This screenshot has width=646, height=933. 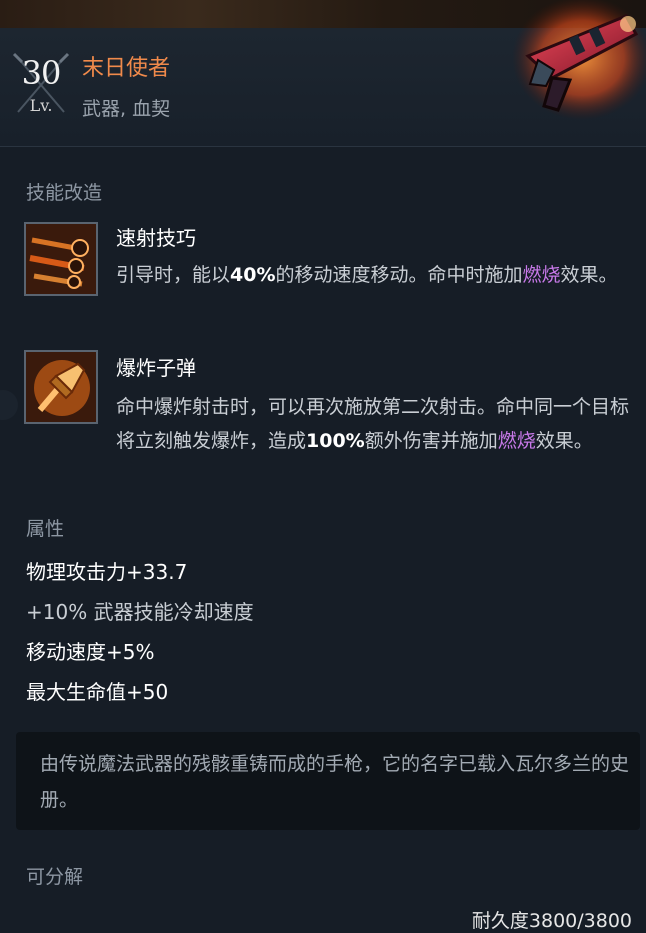 I want to click on lore-box: 由传说魔法武器的残骸重铸而成的手枪，它的名字已载入瓦尔多兰的史册。, so click(x=328, y=781).